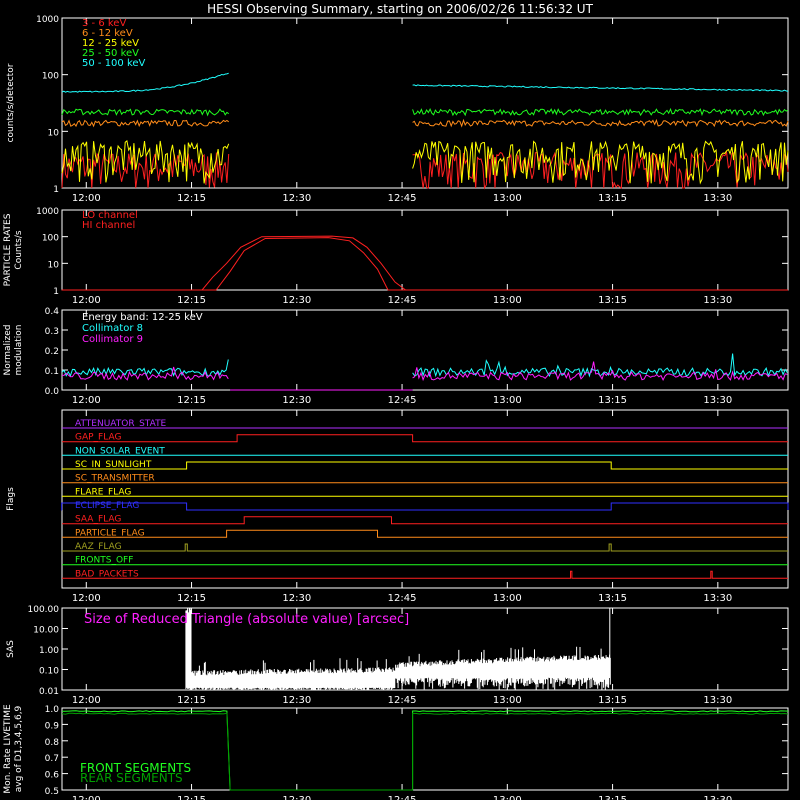 The height and width of the screenshot is (800, 800). Describe the element at coordinates (717, 797) in the screenshot. I see `panel-5-xtick-label: 13:30` at that location.